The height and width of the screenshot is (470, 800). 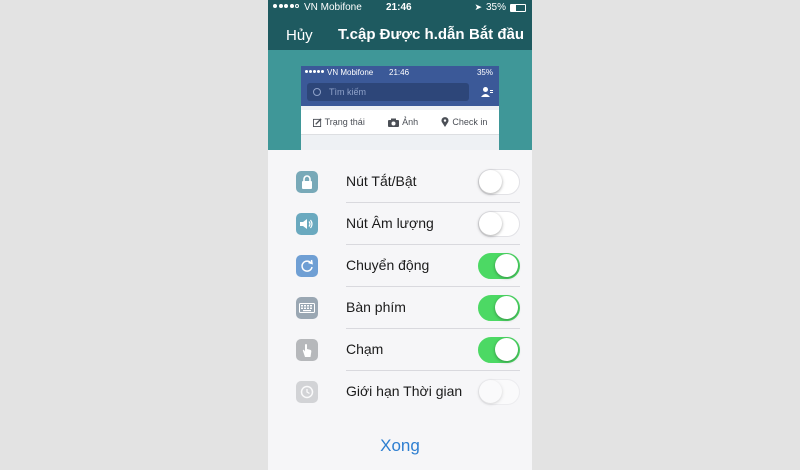 What do you see at coordinates (333, 7) in the screenshot?
I see `carrier-name: VN Mobifone` at bounding box center [333, 7].